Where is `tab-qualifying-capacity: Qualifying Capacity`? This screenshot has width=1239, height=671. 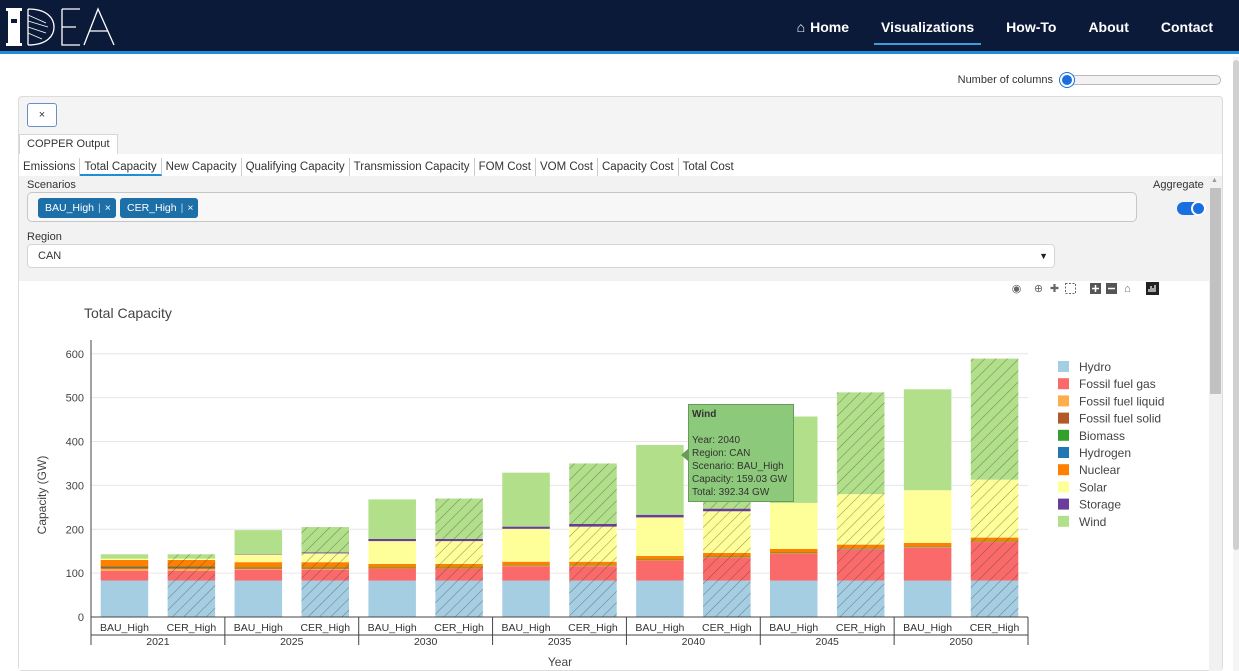
tab-qualifying-capacity: Qualifying Capacity is located at coordinates (296, 167).